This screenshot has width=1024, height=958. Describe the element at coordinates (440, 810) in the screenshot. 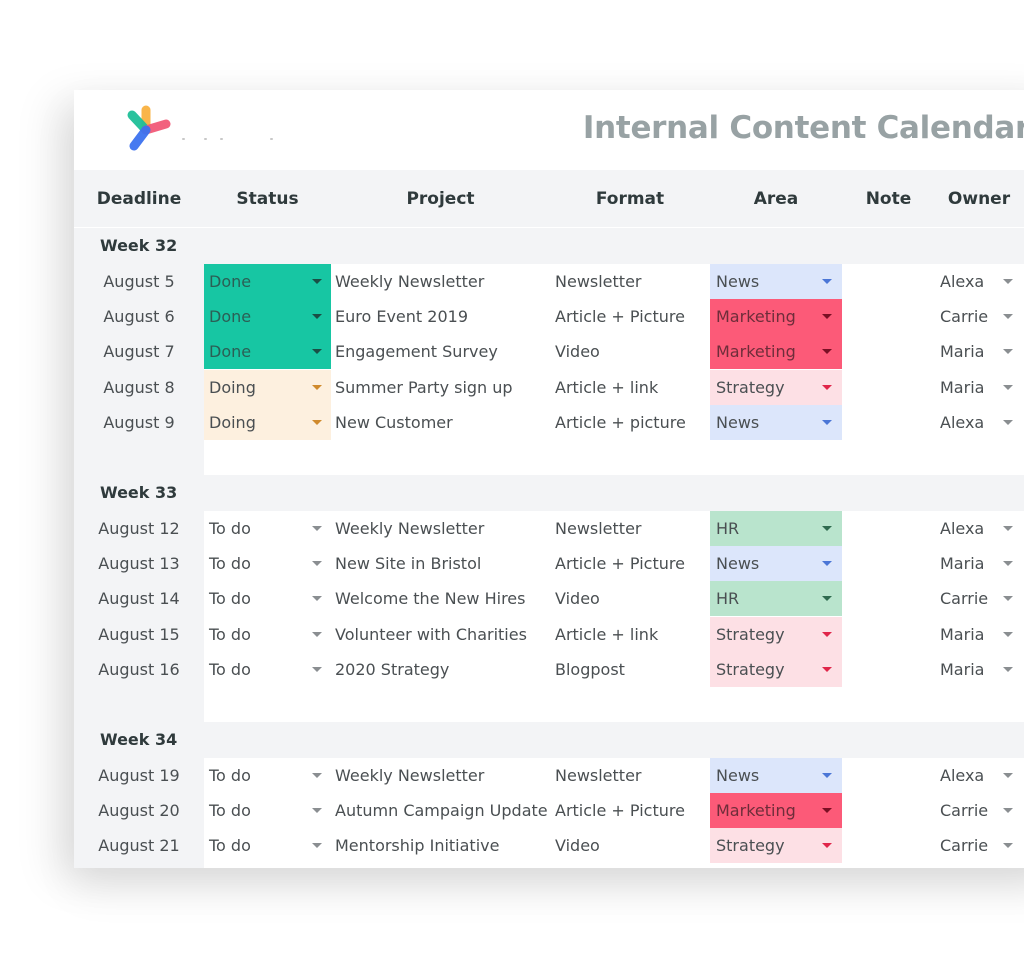

I see `project-cell: Autumn Campaign Update` at that location.